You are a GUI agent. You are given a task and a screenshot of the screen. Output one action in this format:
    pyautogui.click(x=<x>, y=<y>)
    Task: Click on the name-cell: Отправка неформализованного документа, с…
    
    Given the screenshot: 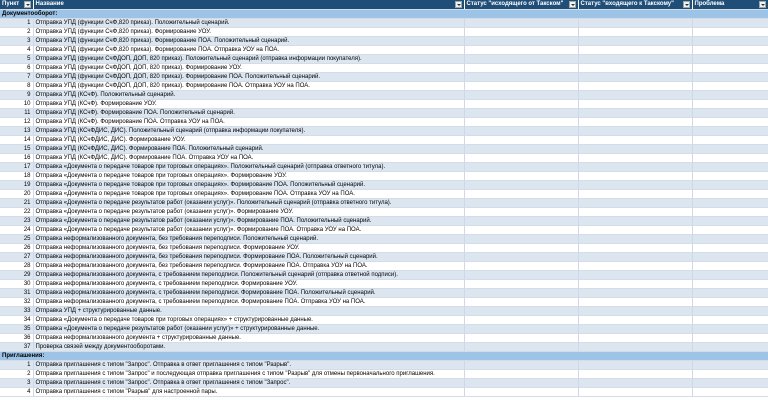 What is the action you would take?
    pyautogui.click(x=249, y=275)
    